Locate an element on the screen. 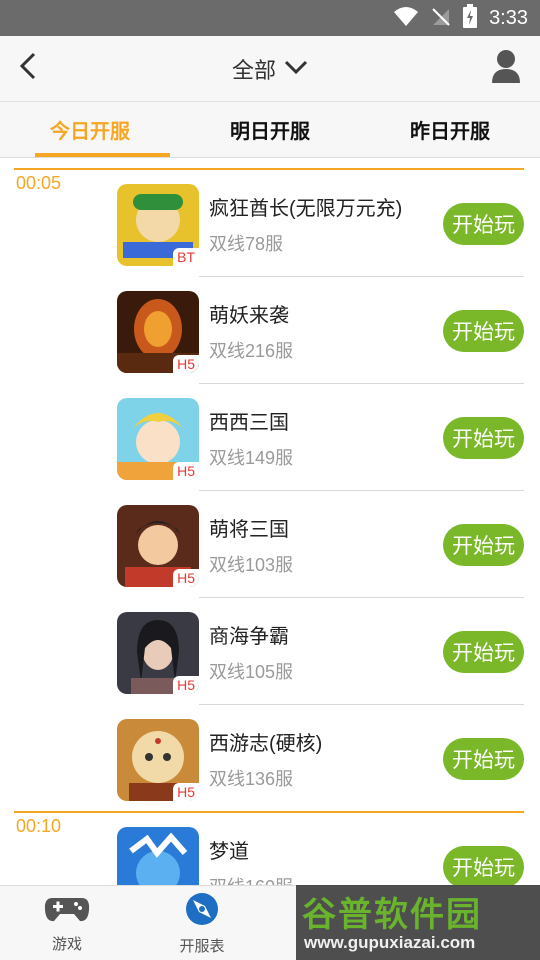 The width and height of the screenshot is (540, 960). back-button is located at coordinates (28, 68).